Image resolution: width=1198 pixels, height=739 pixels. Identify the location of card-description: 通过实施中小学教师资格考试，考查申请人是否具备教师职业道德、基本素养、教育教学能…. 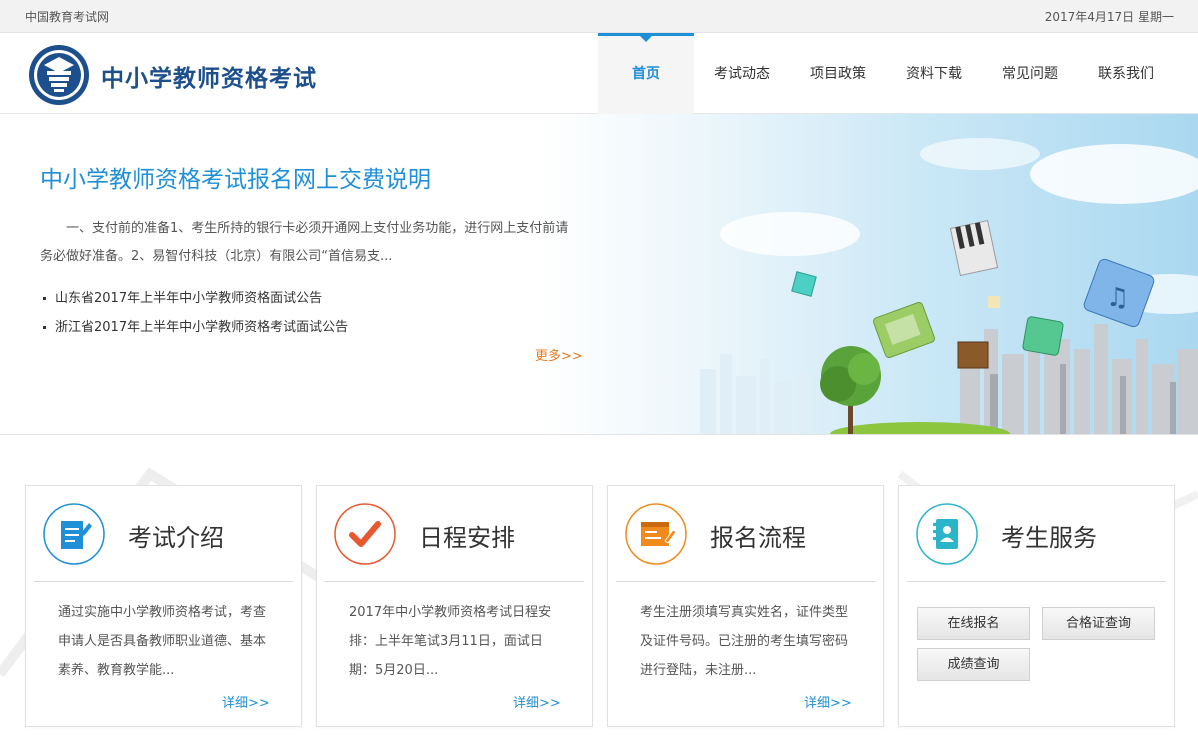
(162, 641).